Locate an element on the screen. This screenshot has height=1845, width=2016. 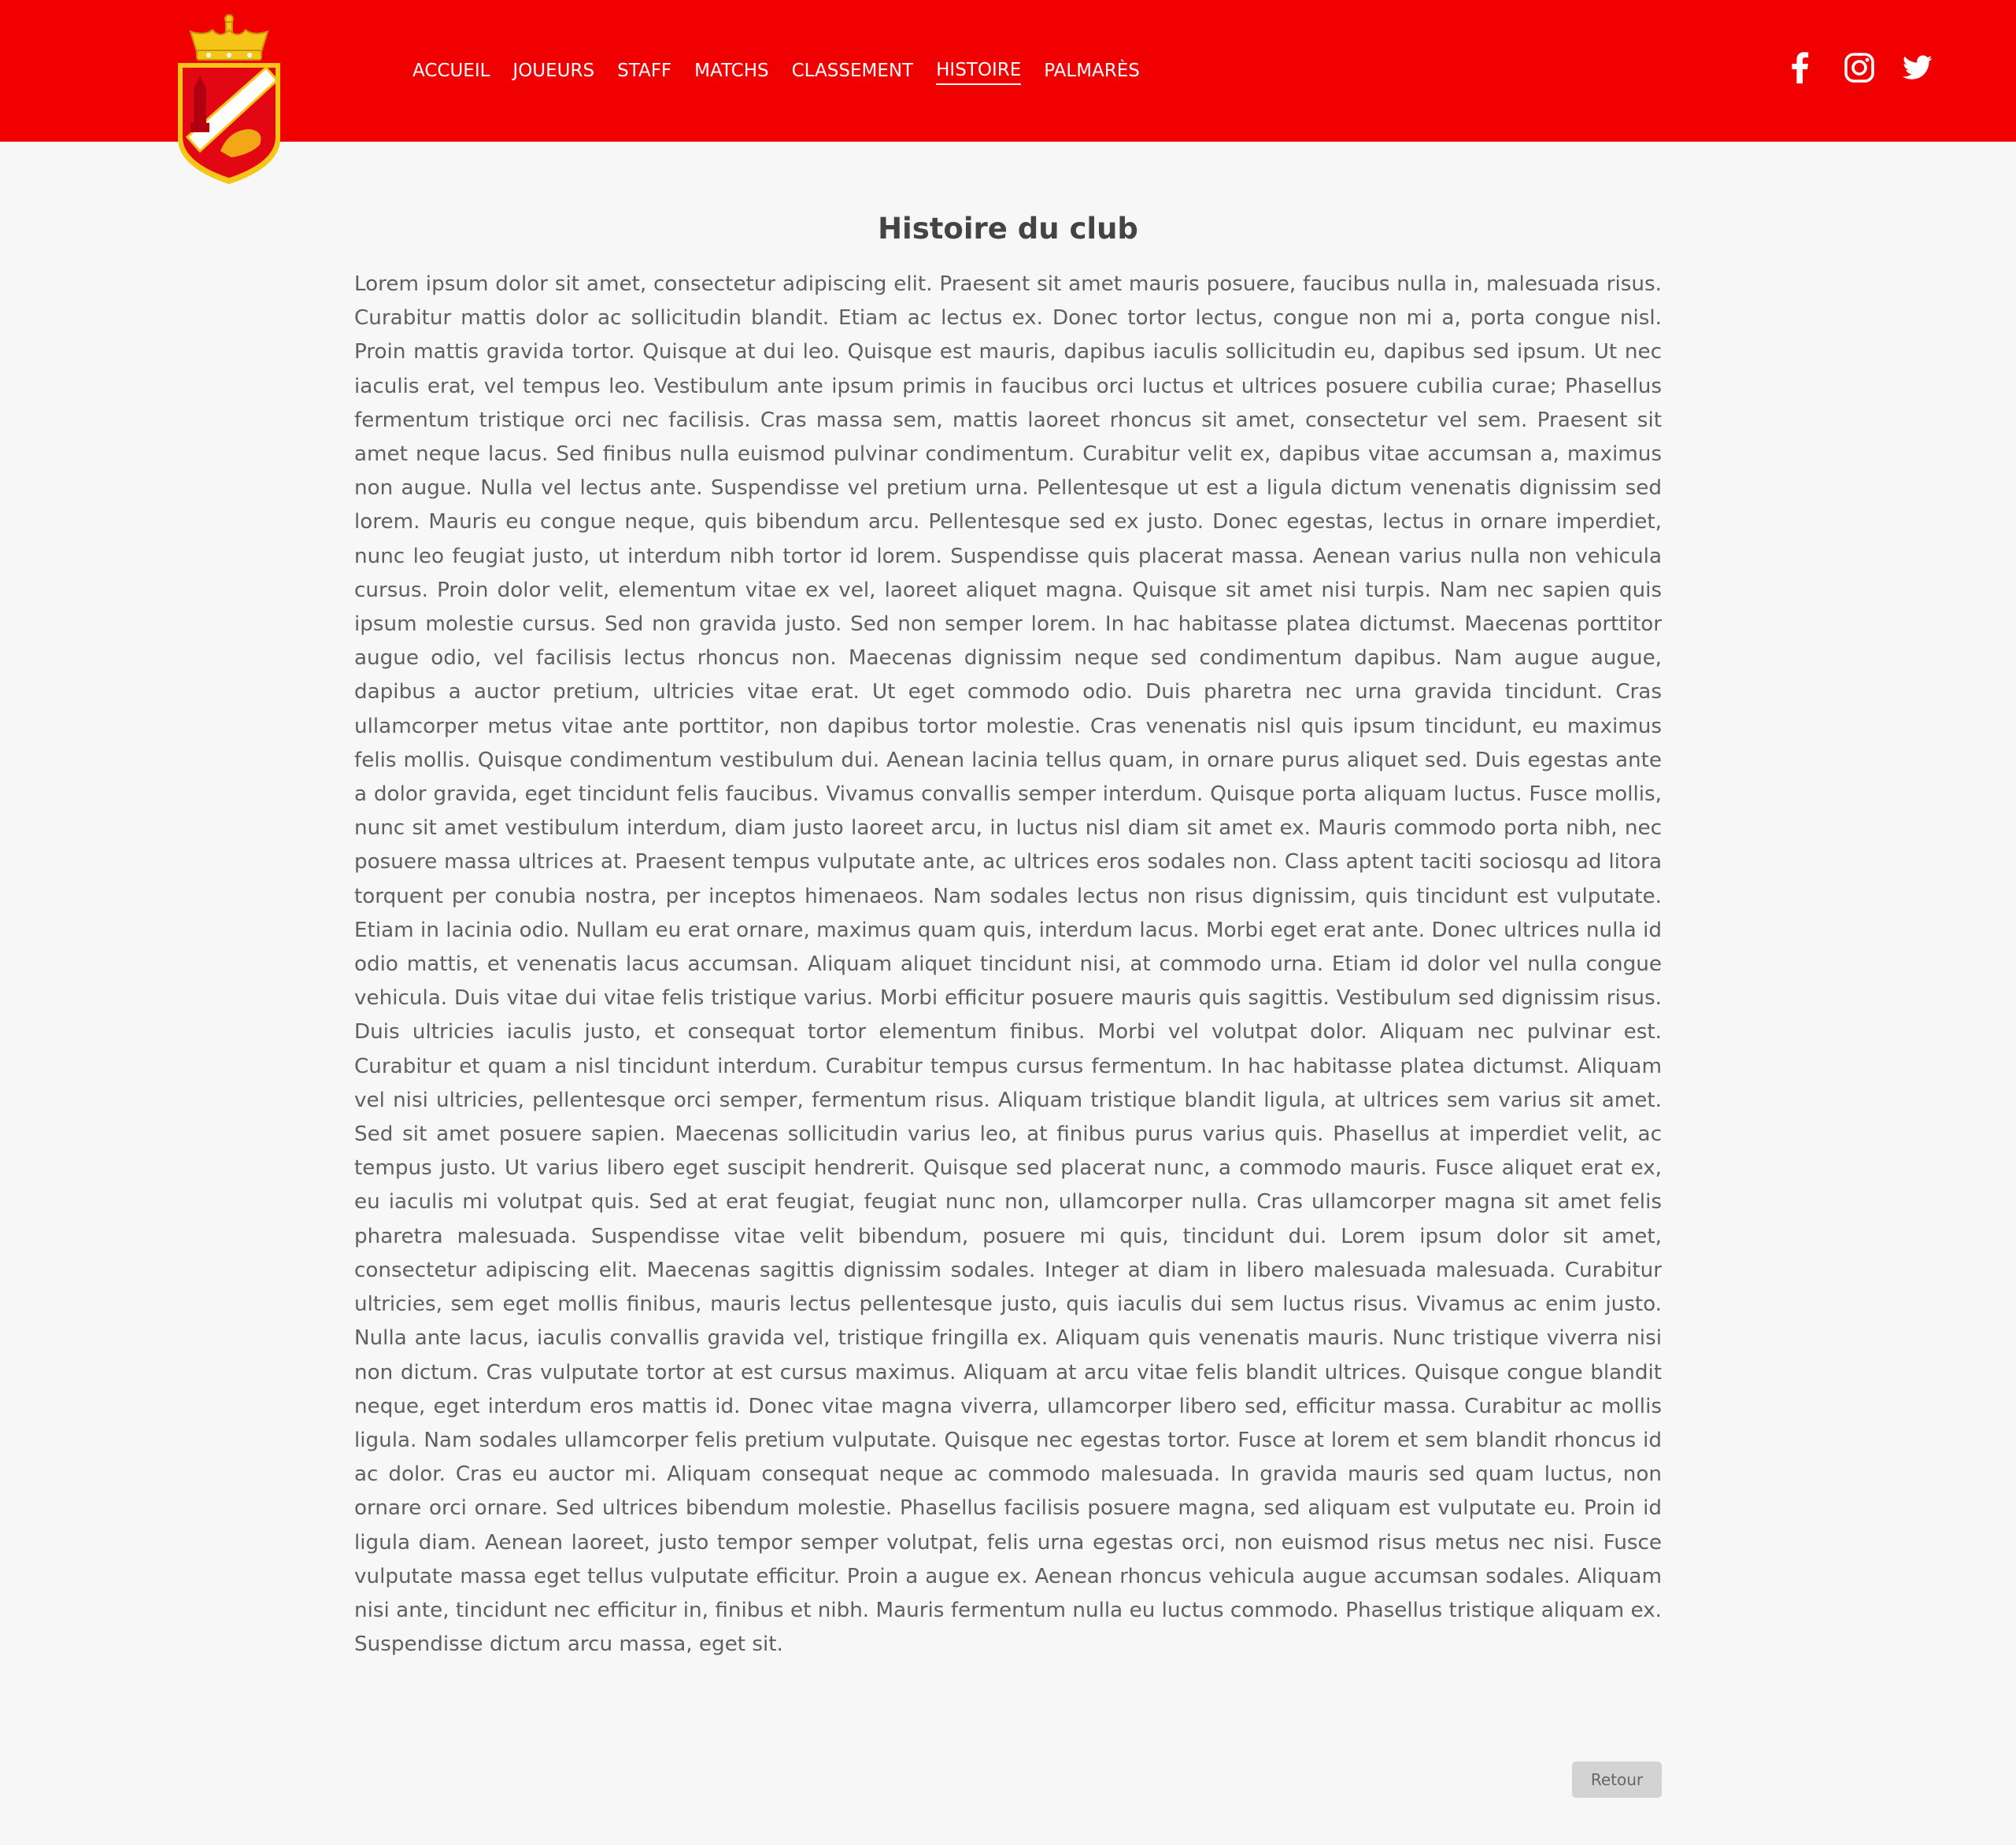
social-links is located at coordinates (1008, 68).